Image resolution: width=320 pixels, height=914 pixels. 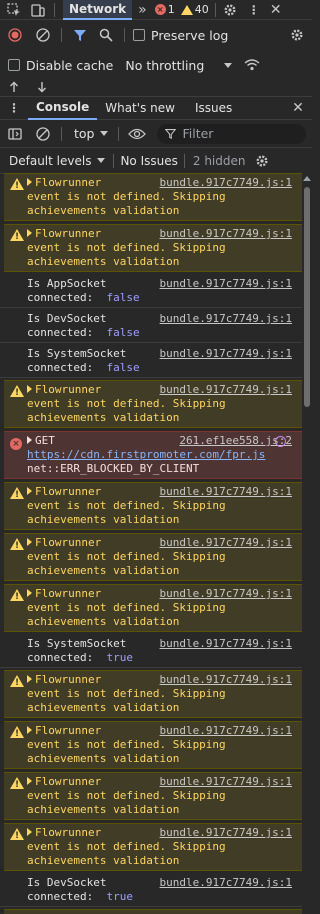 What do you see at coordinates (159, 298) in the screenshot?
I see `message-line: connected: false` at bounding box center [159, 298].